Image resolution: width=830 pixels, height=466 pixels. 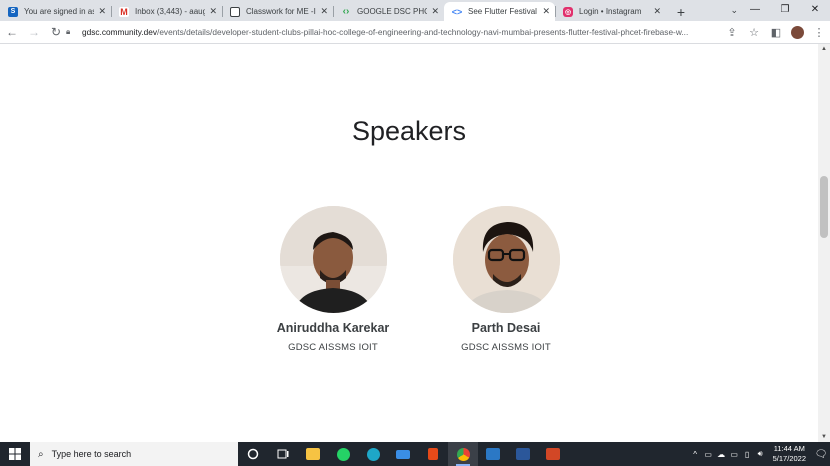 What do you see at coordinates (568, 11) in the screenshot?
I see `instagram-icon: ◎` at bounding box center [568, 11].